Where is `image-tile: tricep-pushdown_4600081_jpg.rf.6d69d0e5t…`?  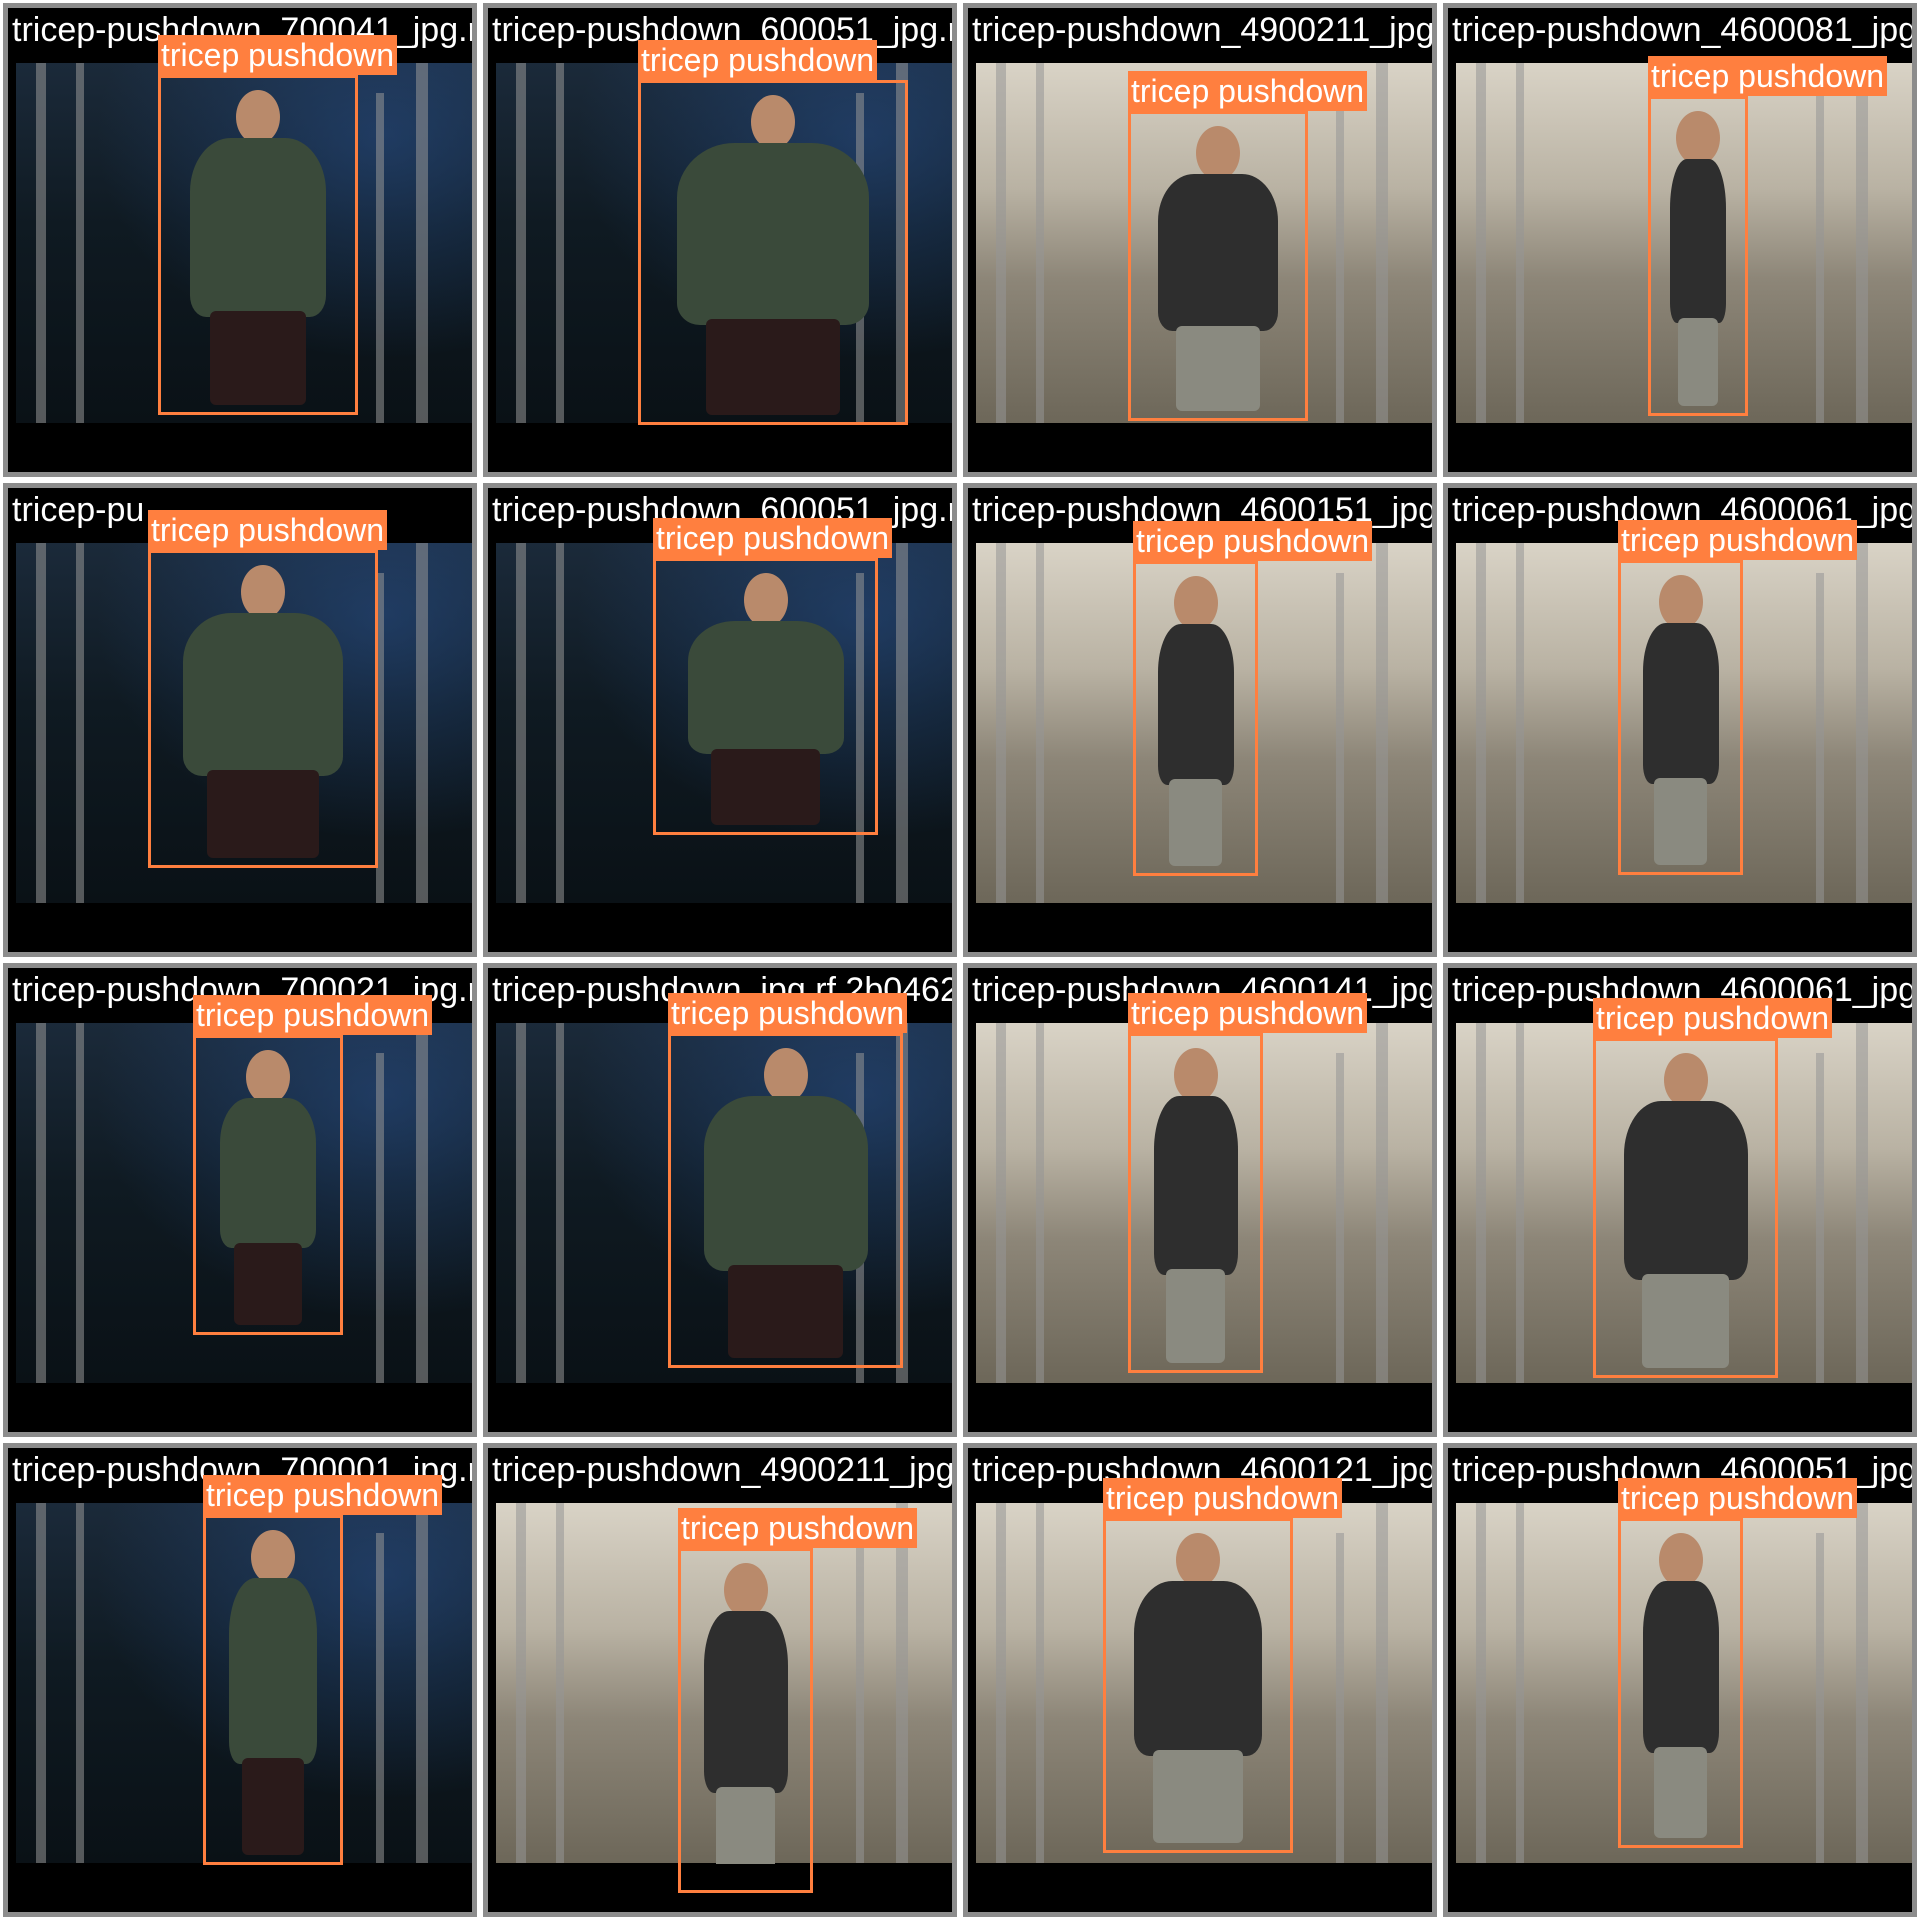 image-tile: tricep-pushdown_4600081_jpg.rf.6d69d0e5t… is located at coordinates (1680, 240).